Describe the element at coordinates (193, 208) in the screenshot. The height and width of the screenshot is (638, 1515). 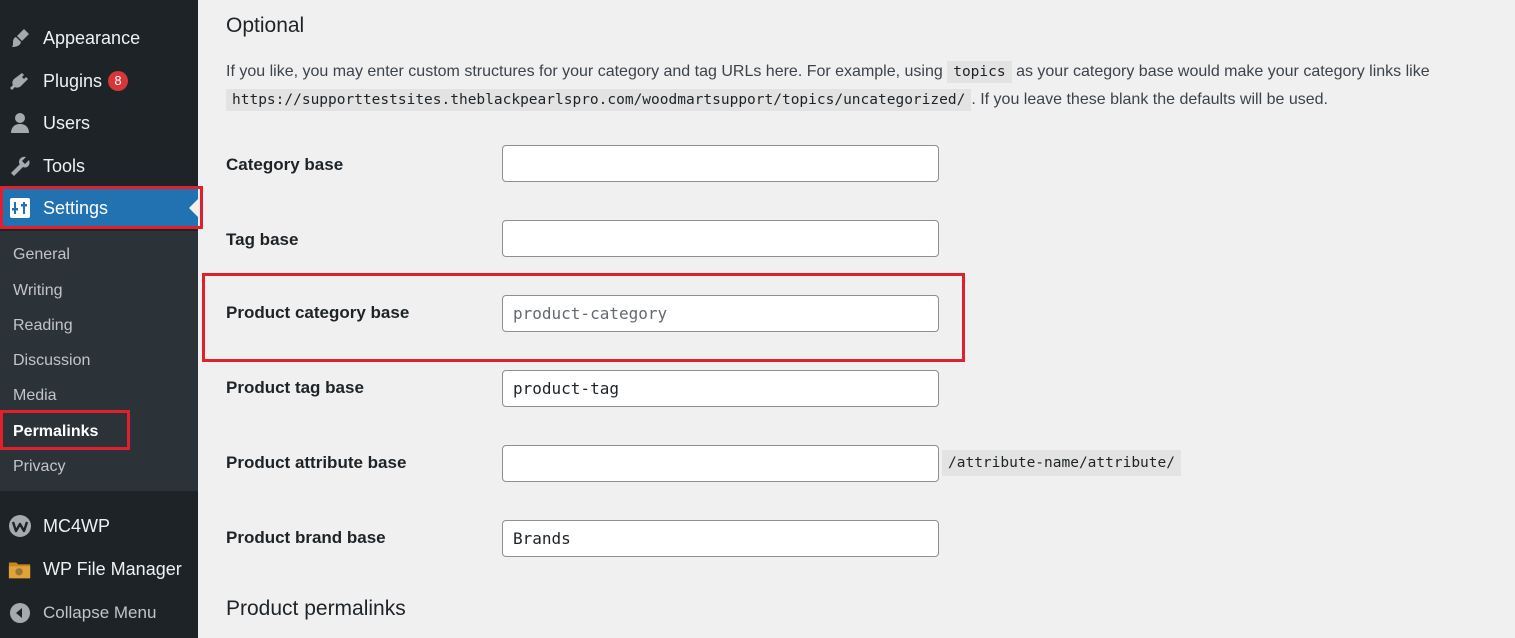
I see `active-menu-arrow` at that location.